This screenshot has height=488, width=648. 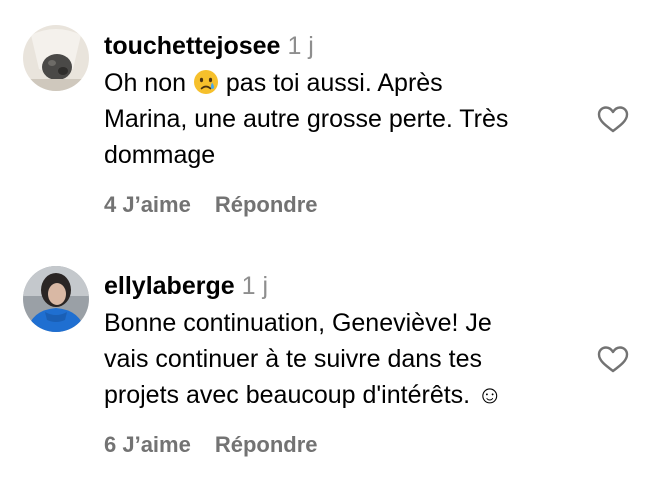 I want to click on comment-actions: 4 J’aime Répondre, so click(x=211, y=205).